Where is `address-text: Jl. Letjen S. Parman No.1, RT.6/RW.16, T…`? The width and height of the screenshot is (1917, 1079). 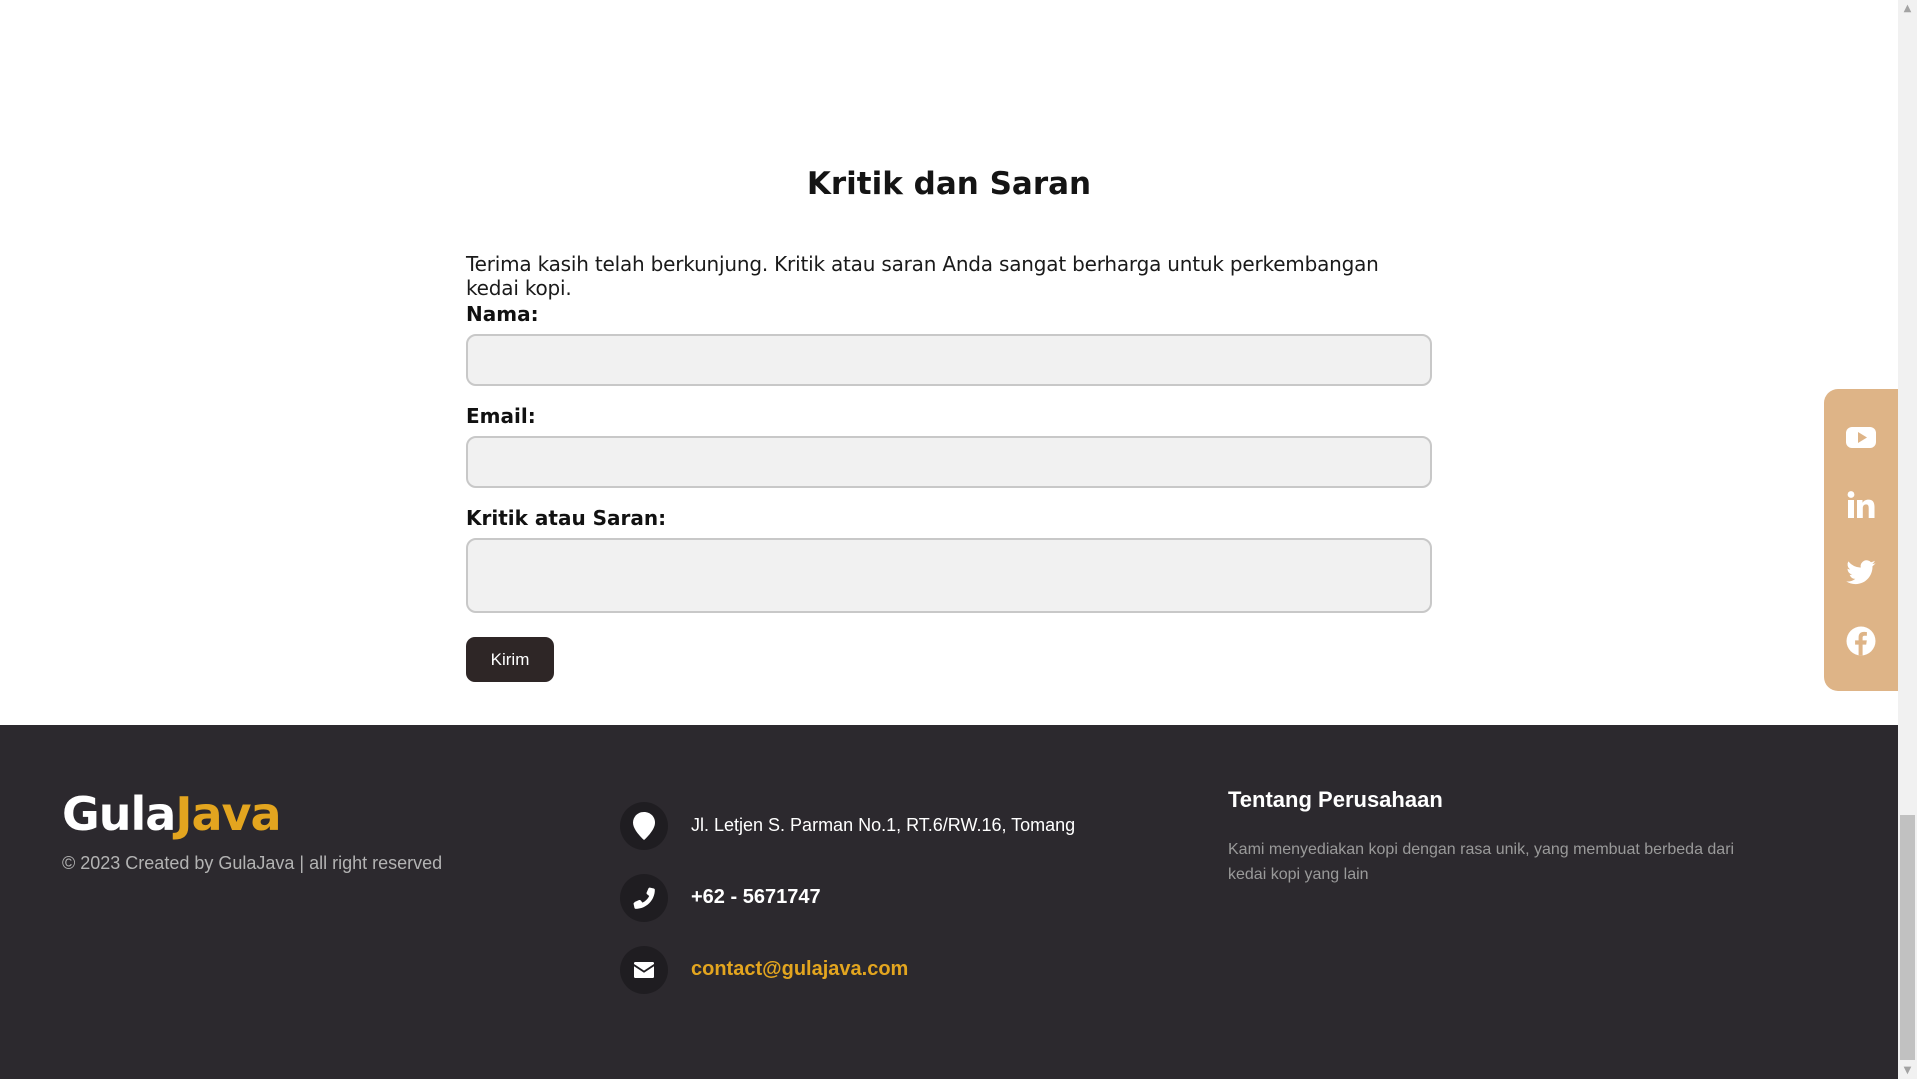
address-text: Jl. Letjen S. Parman No.1, RT.6/RW.16, T… is located at coordinates (883, 825).